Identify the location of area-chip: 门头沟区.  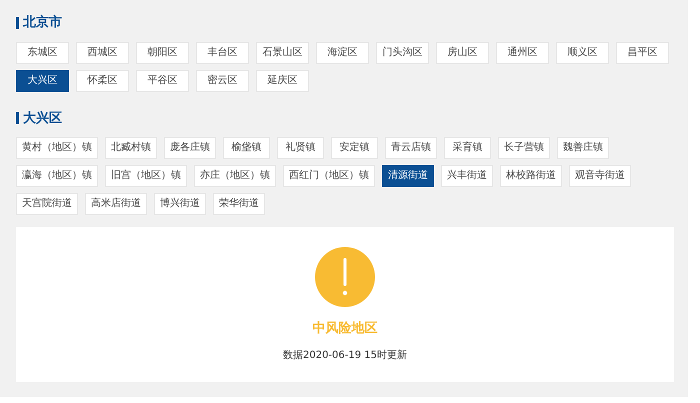
(402, 53).